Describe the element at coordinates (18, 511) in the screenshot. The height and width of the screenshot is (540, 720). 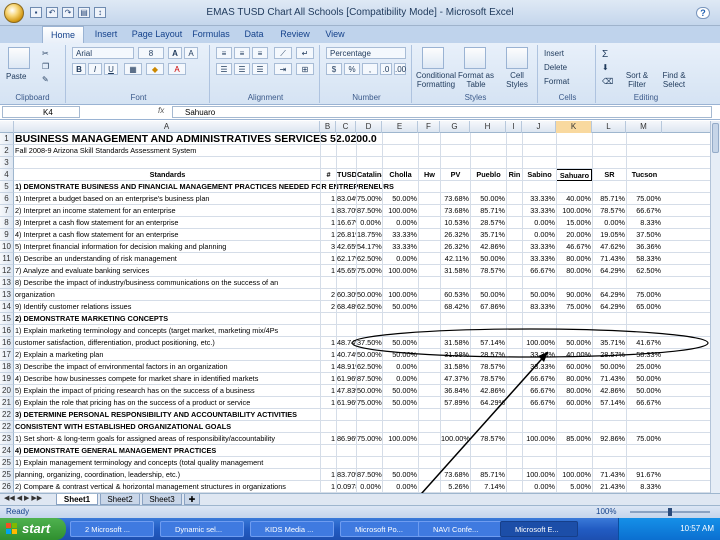
I see `status-ready: Ready` at that location.